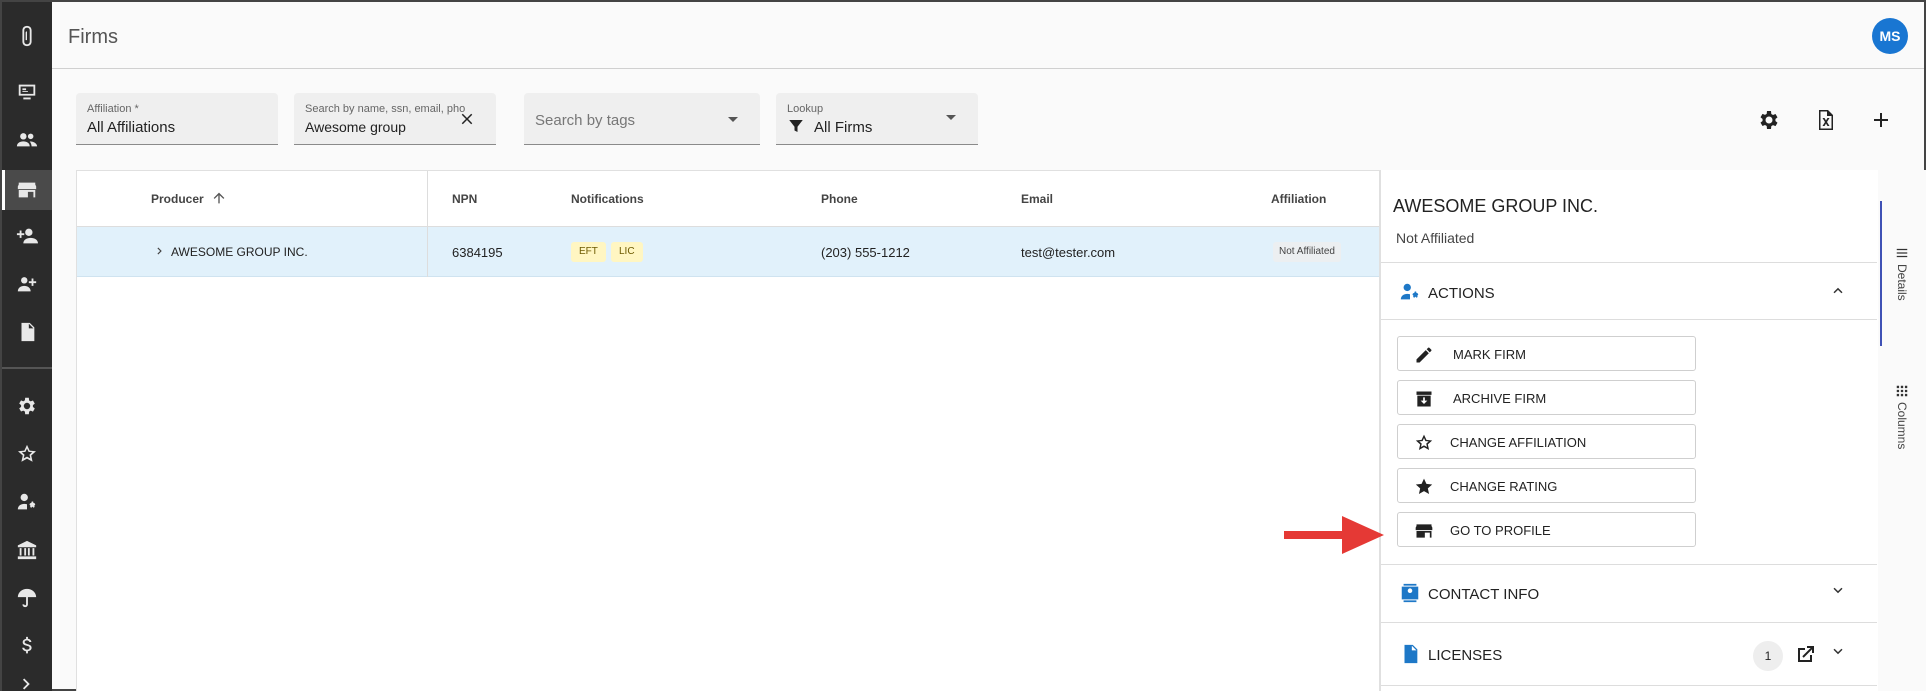 The width and height of the screenshot is (1926, 691). What do you see at coordinates (1805, 655) in the screenshot?
I see `open-in-new-icon` at bounding box center [1805, 655].